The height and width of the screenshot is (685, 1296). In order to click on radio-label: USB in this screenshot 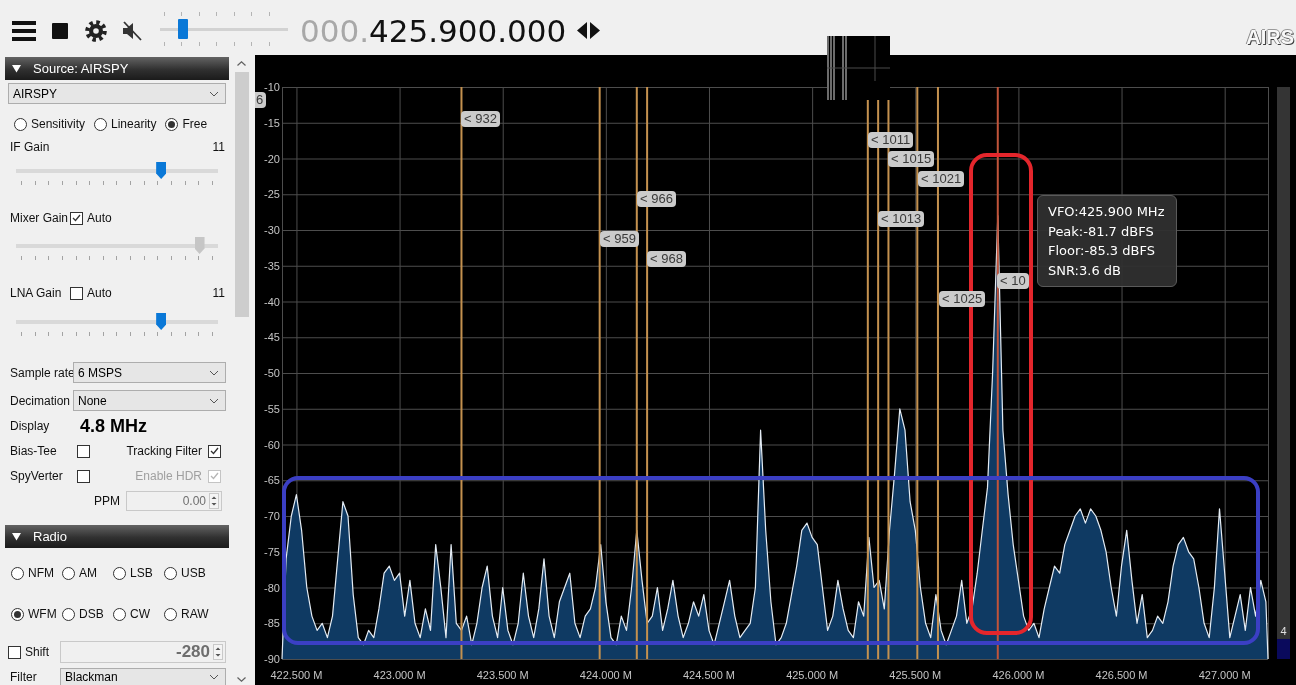, I will do `click(193, 573)`.